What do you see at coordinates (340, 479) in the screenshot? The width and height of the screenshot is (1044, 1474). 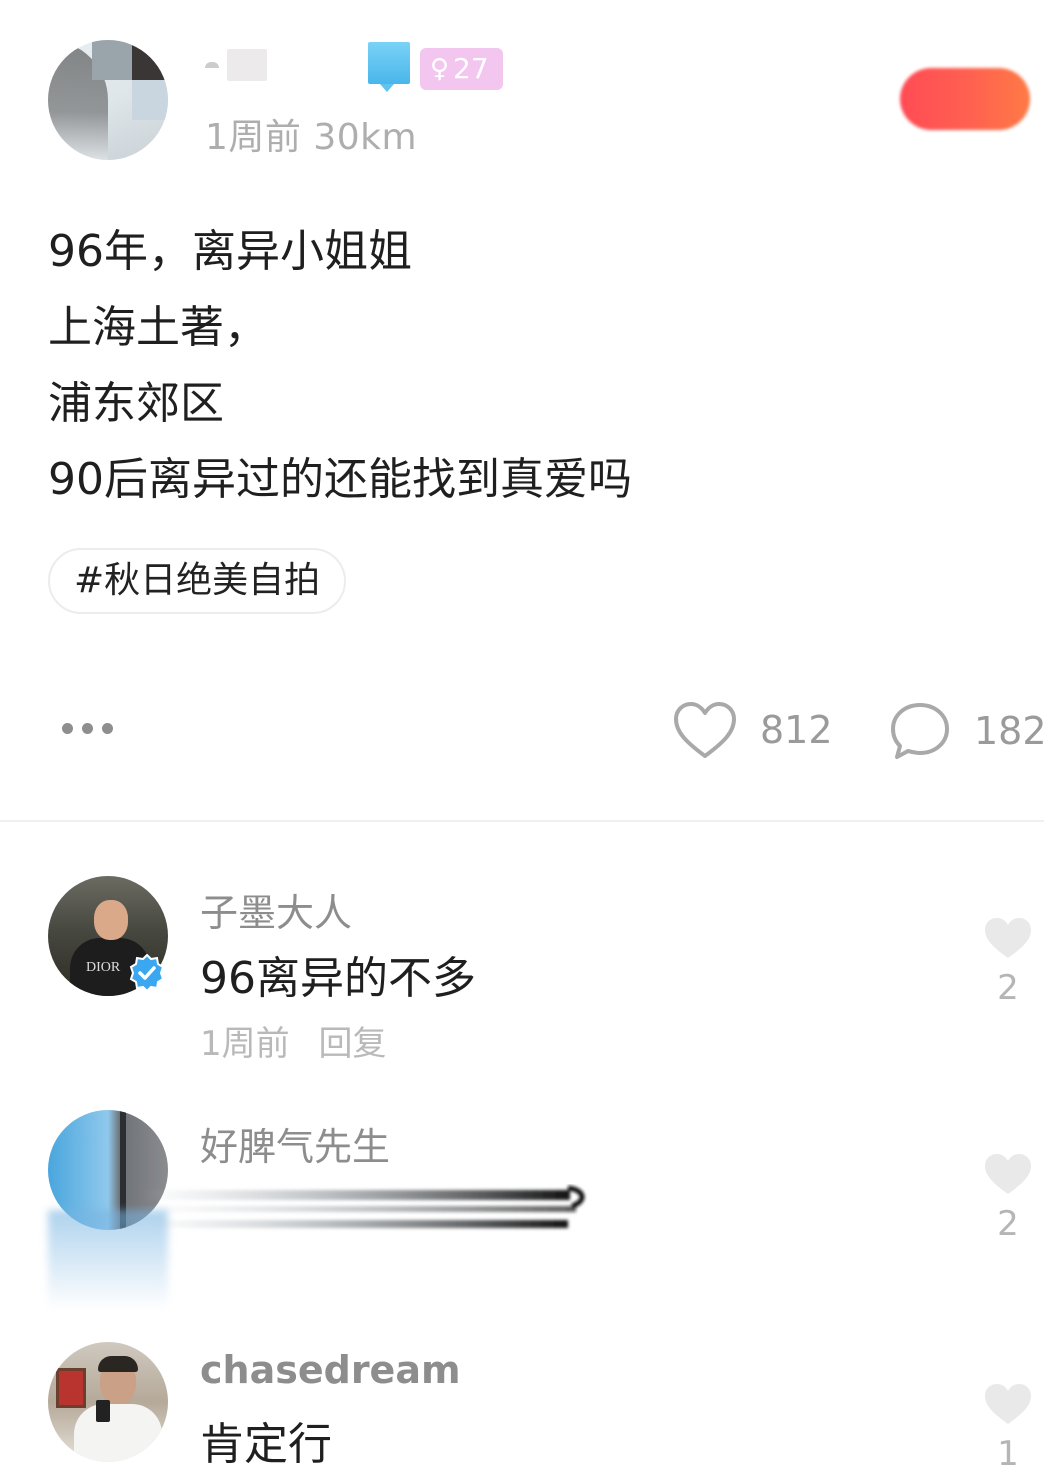 I see `post-content-line: 90后离异过的还能找到真爱吗` at bounding box center [340, 479].